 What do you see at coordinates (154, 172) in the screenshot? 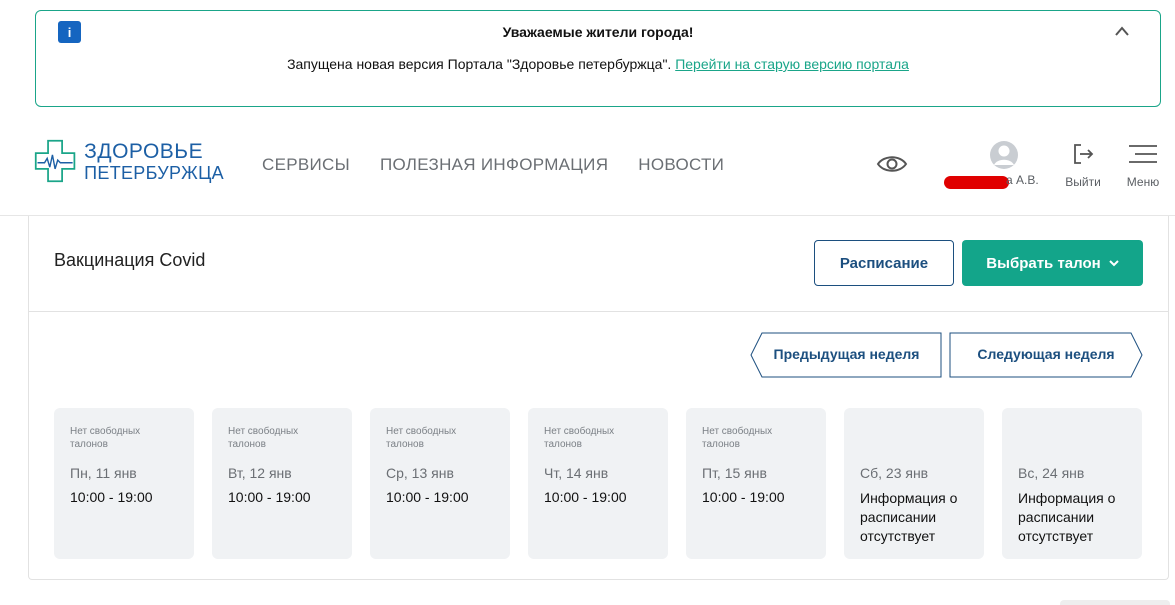
I see `logo-line2: ПЕТЕРБУРЖЦА` at bounding box center [154, 172].